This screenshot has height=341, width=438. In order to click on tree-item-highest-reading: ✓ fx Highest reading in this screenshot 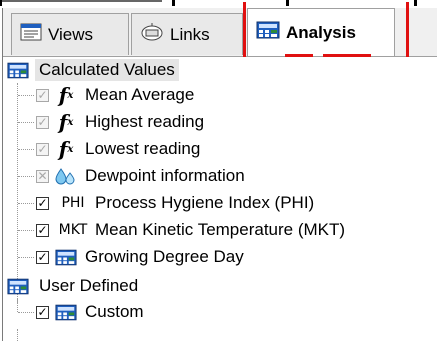, I will do `click(120, 122)`.